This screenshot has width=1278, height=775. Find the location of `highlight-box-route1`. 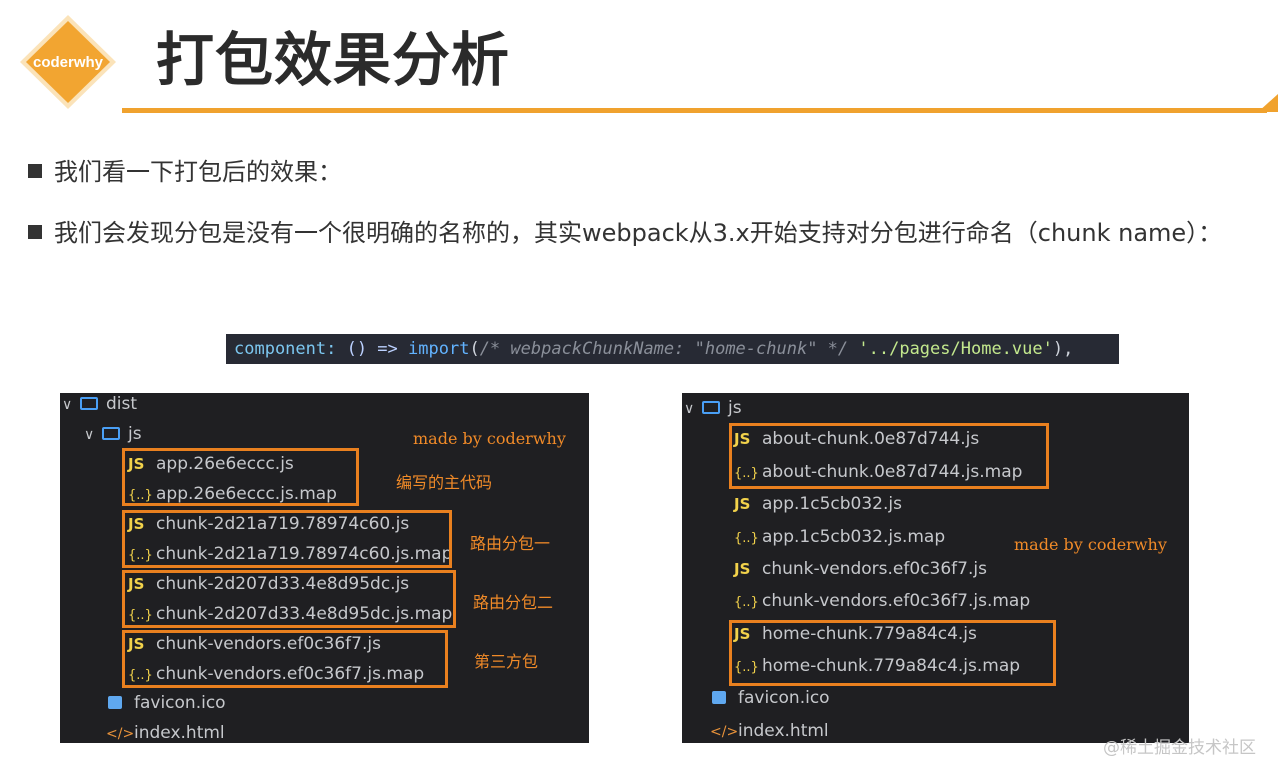

highlight-box-route1 is located at coordinates (287, 539).